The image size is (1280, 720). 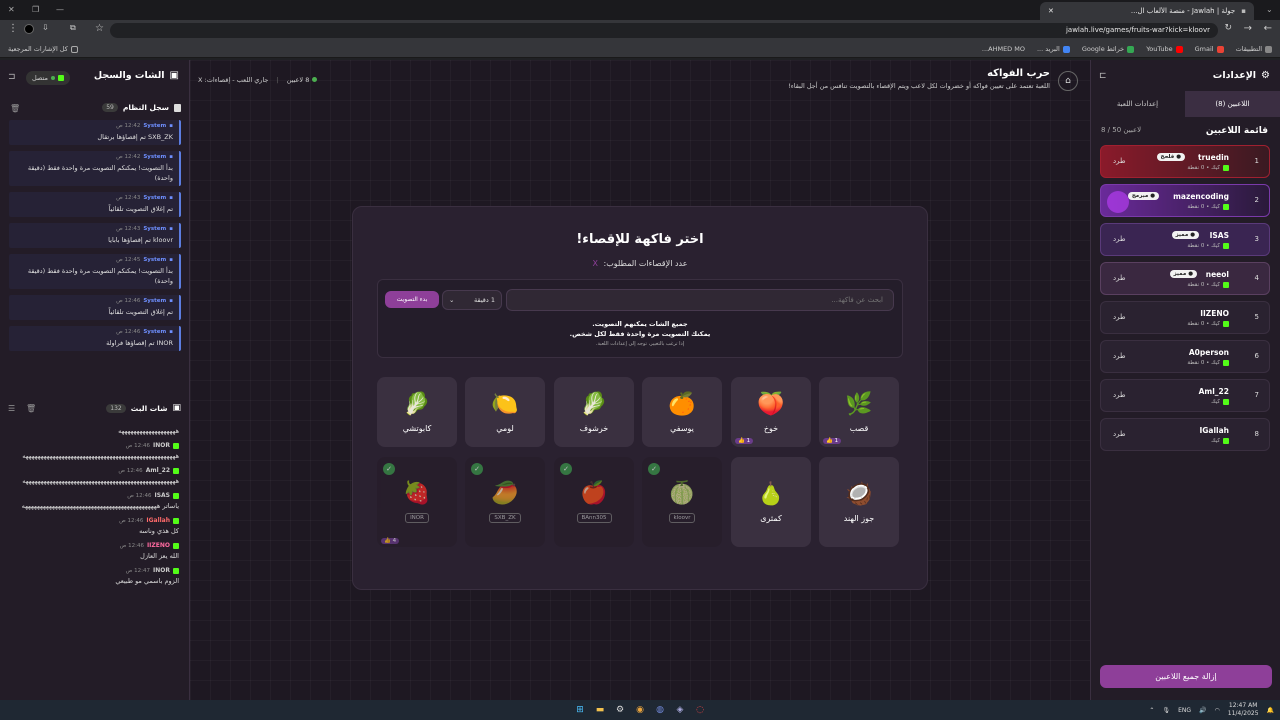 I want to click on extensions-icon: ⧉, so click(x=73, y=28).